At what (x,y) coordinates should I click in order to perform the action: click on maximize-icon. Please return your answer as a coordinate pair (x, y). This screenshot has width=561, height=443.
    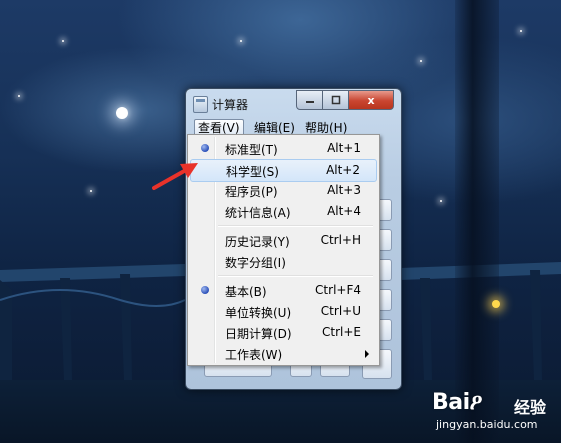
    Looking at the image, I should click on (335, 100).